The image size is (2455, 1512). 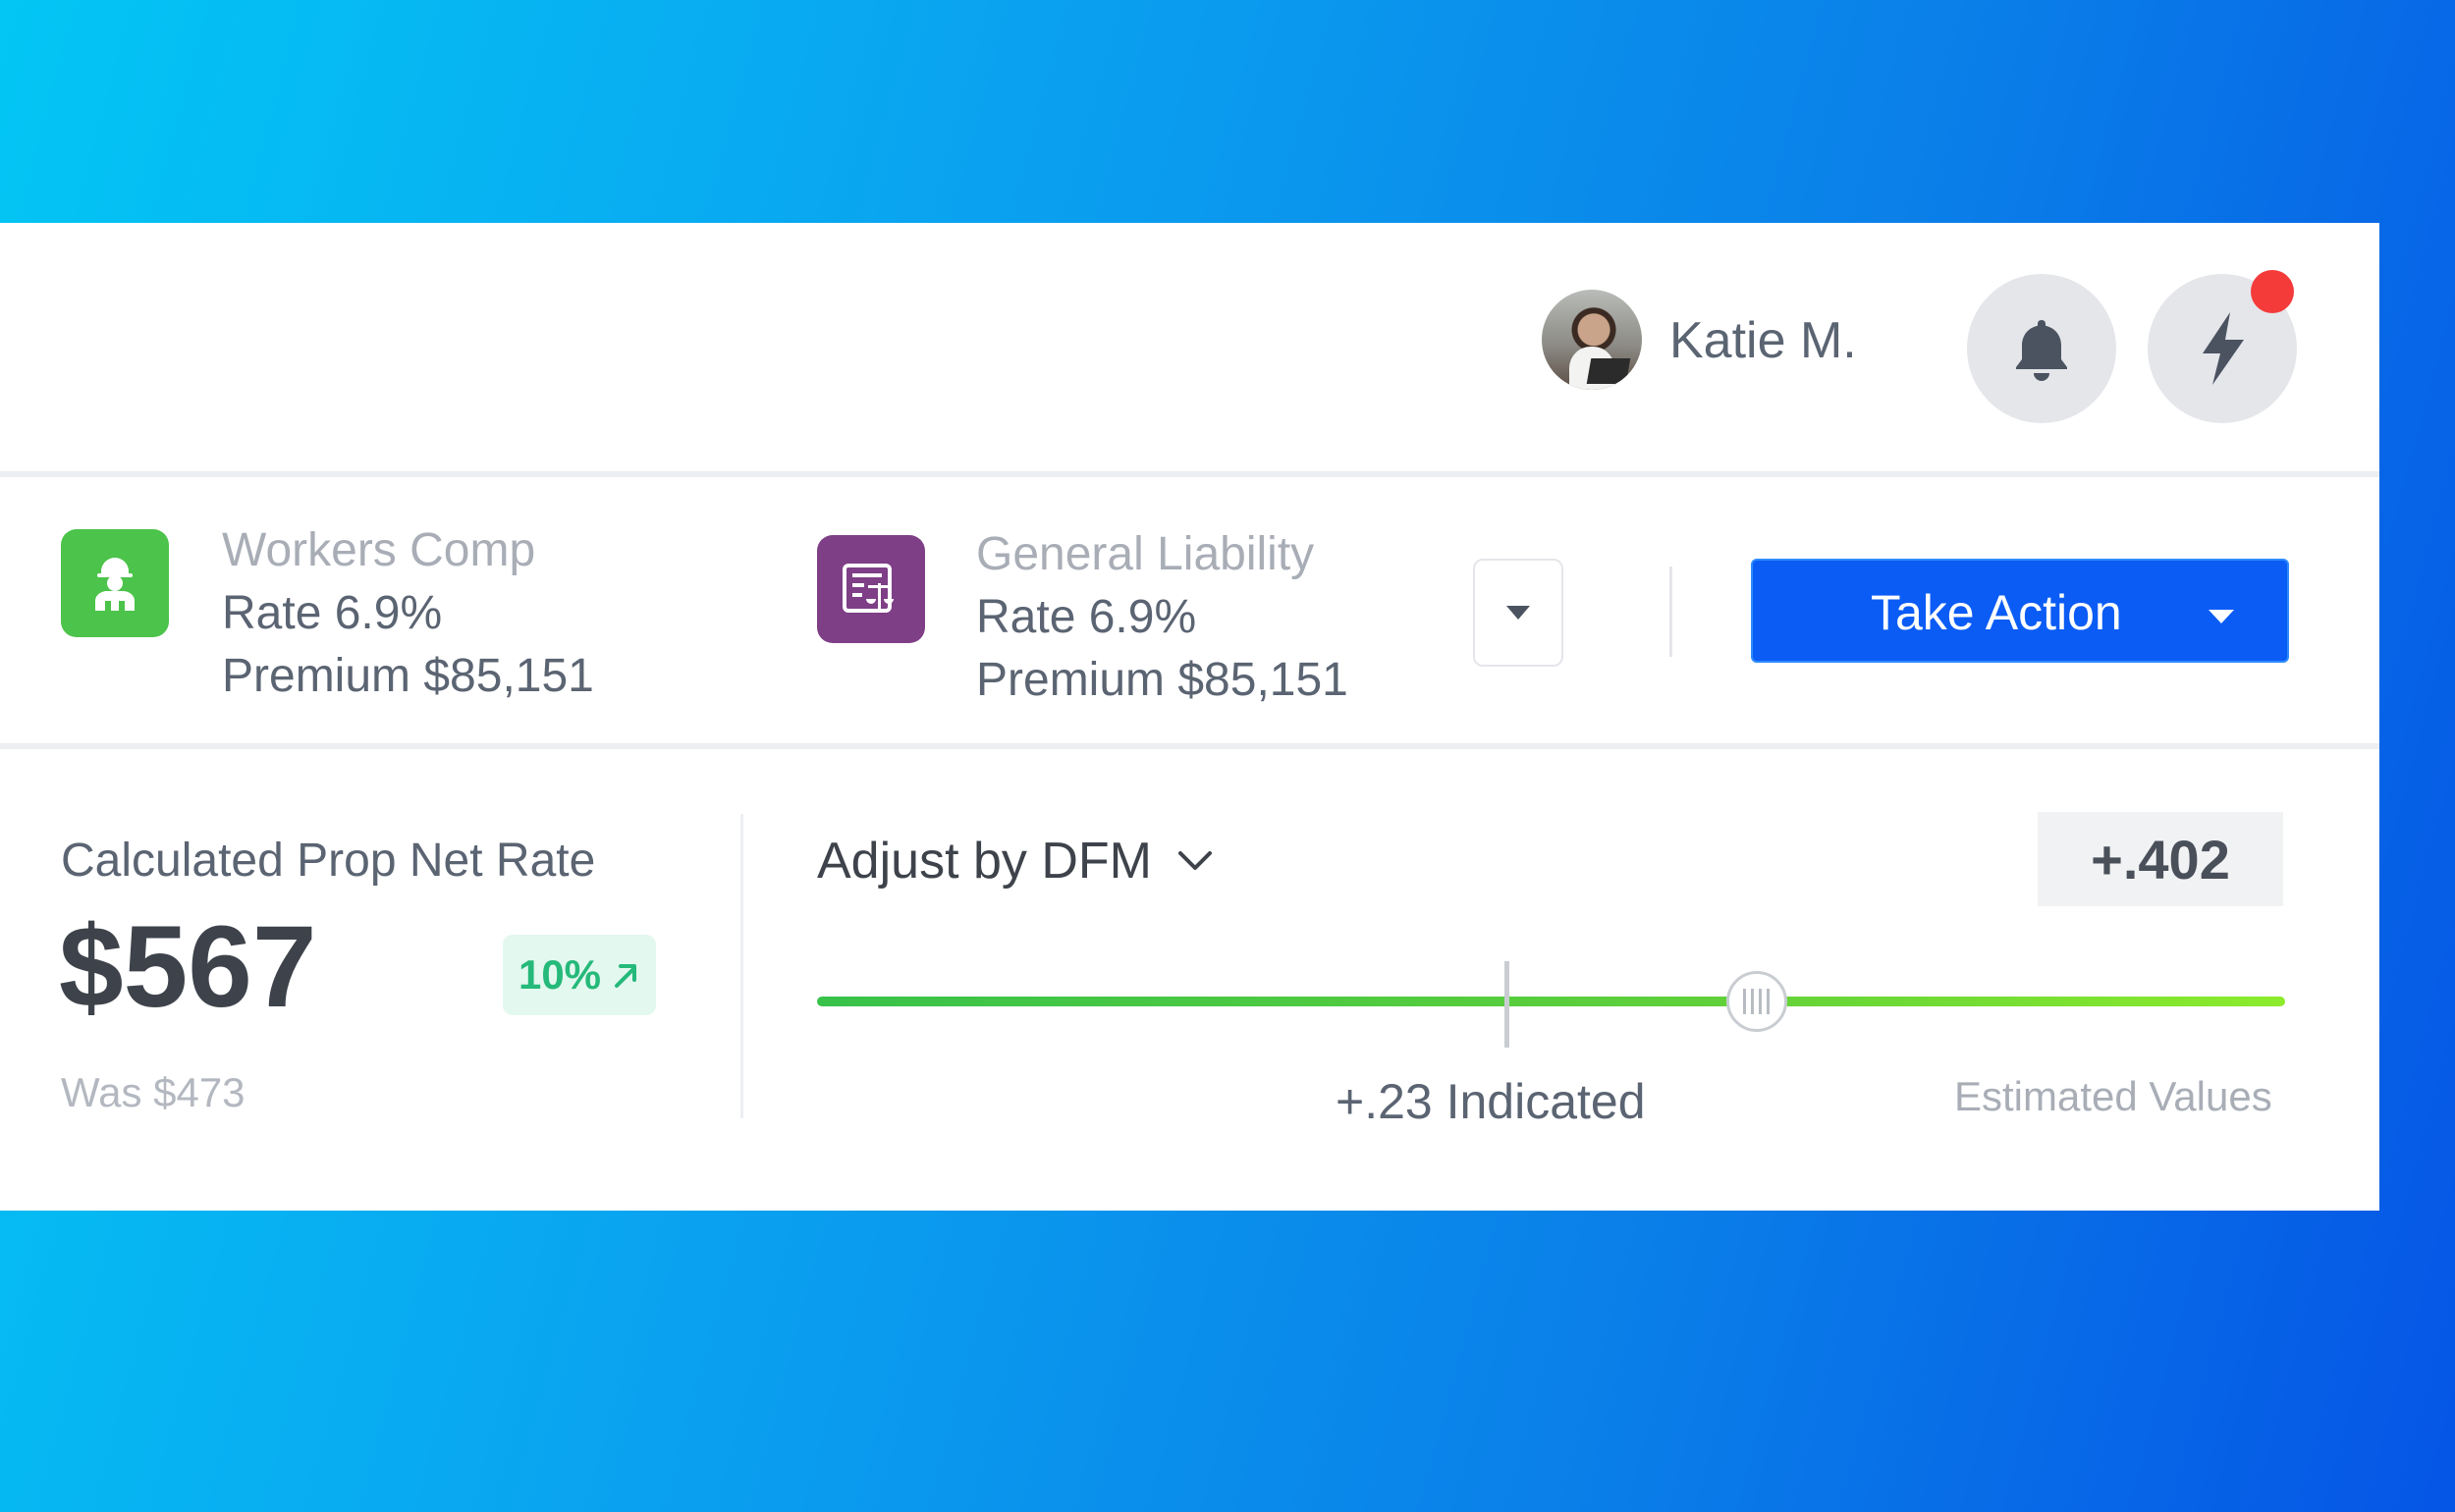 I want to click on previous-value: Was $473, so click(x=153, y=1092).